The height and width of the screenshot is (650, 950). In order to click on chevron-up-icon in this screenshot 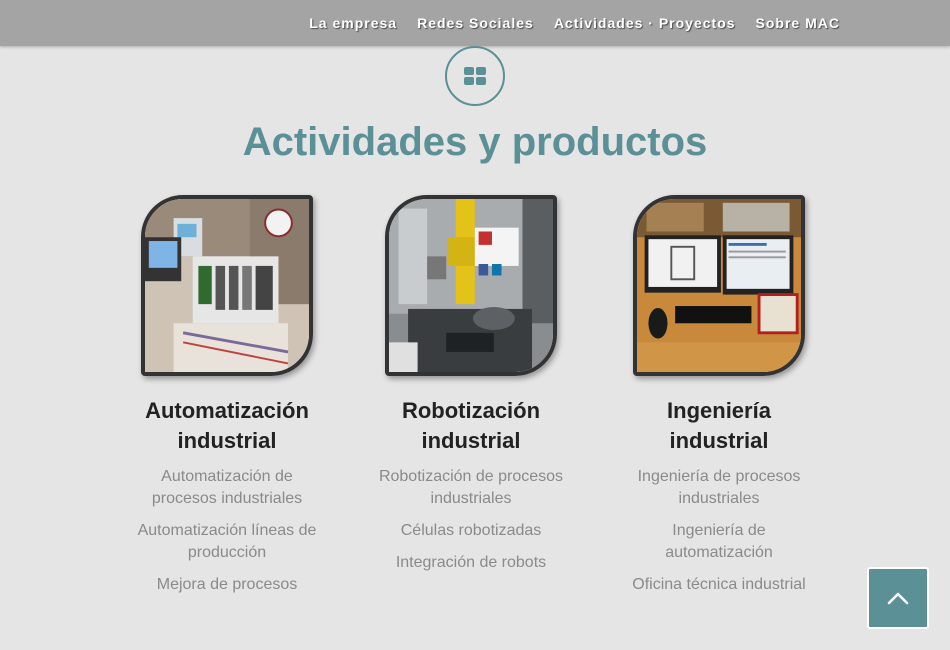, I will do `click(898, 598)`.